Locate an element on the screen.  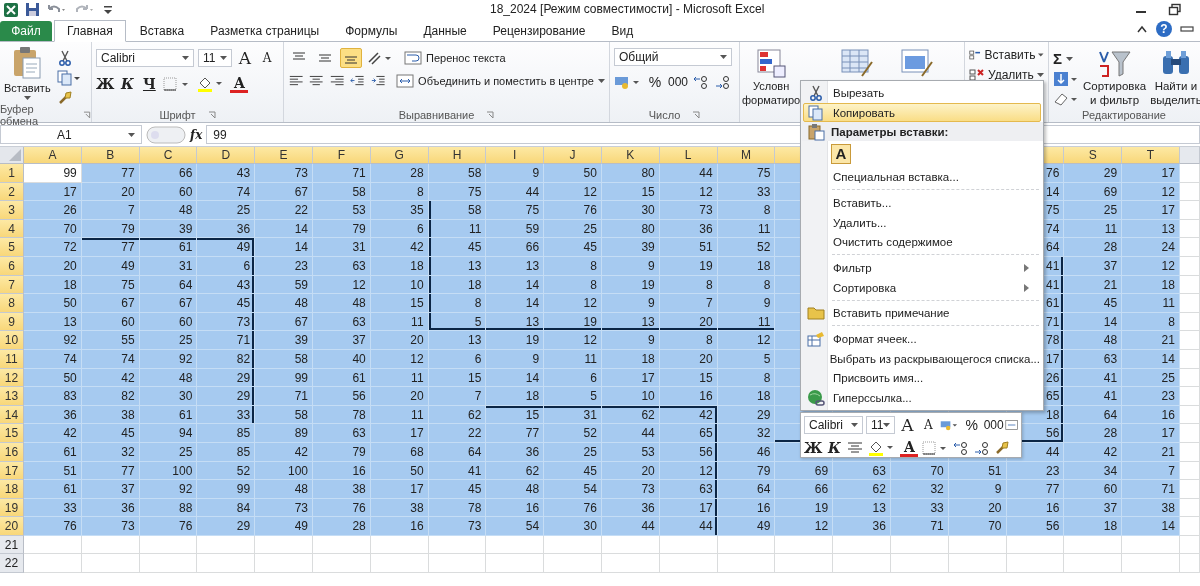
scissors-icon is located at coordinates (64, 58).